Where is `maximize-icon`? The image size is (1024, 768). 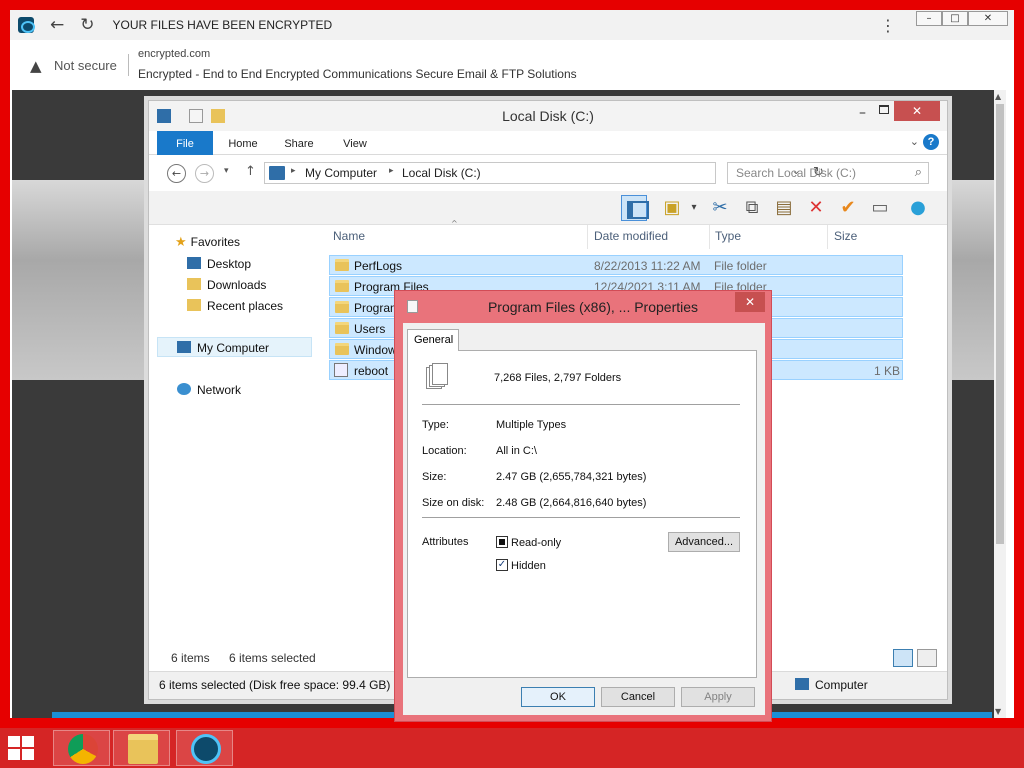 maximize-icon is located at coordinates (884, 109).